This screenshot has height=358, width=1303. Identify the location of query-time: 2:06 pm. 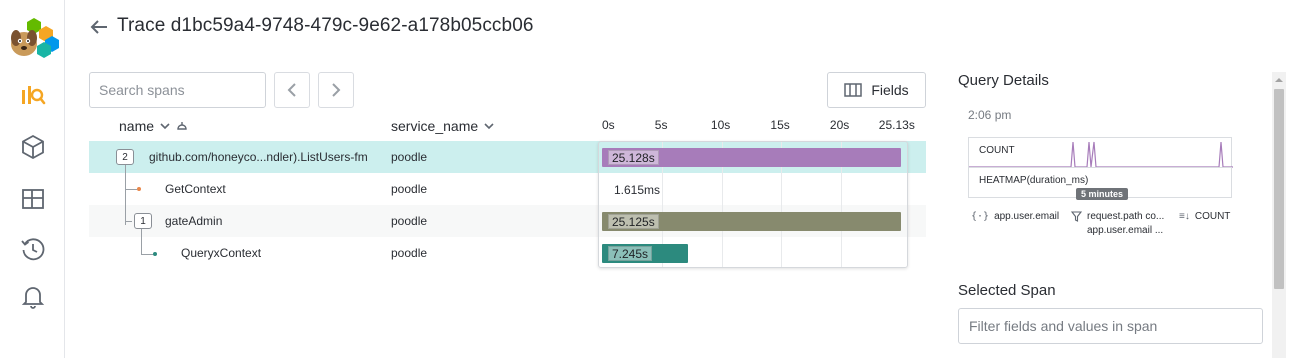
(990, 115).